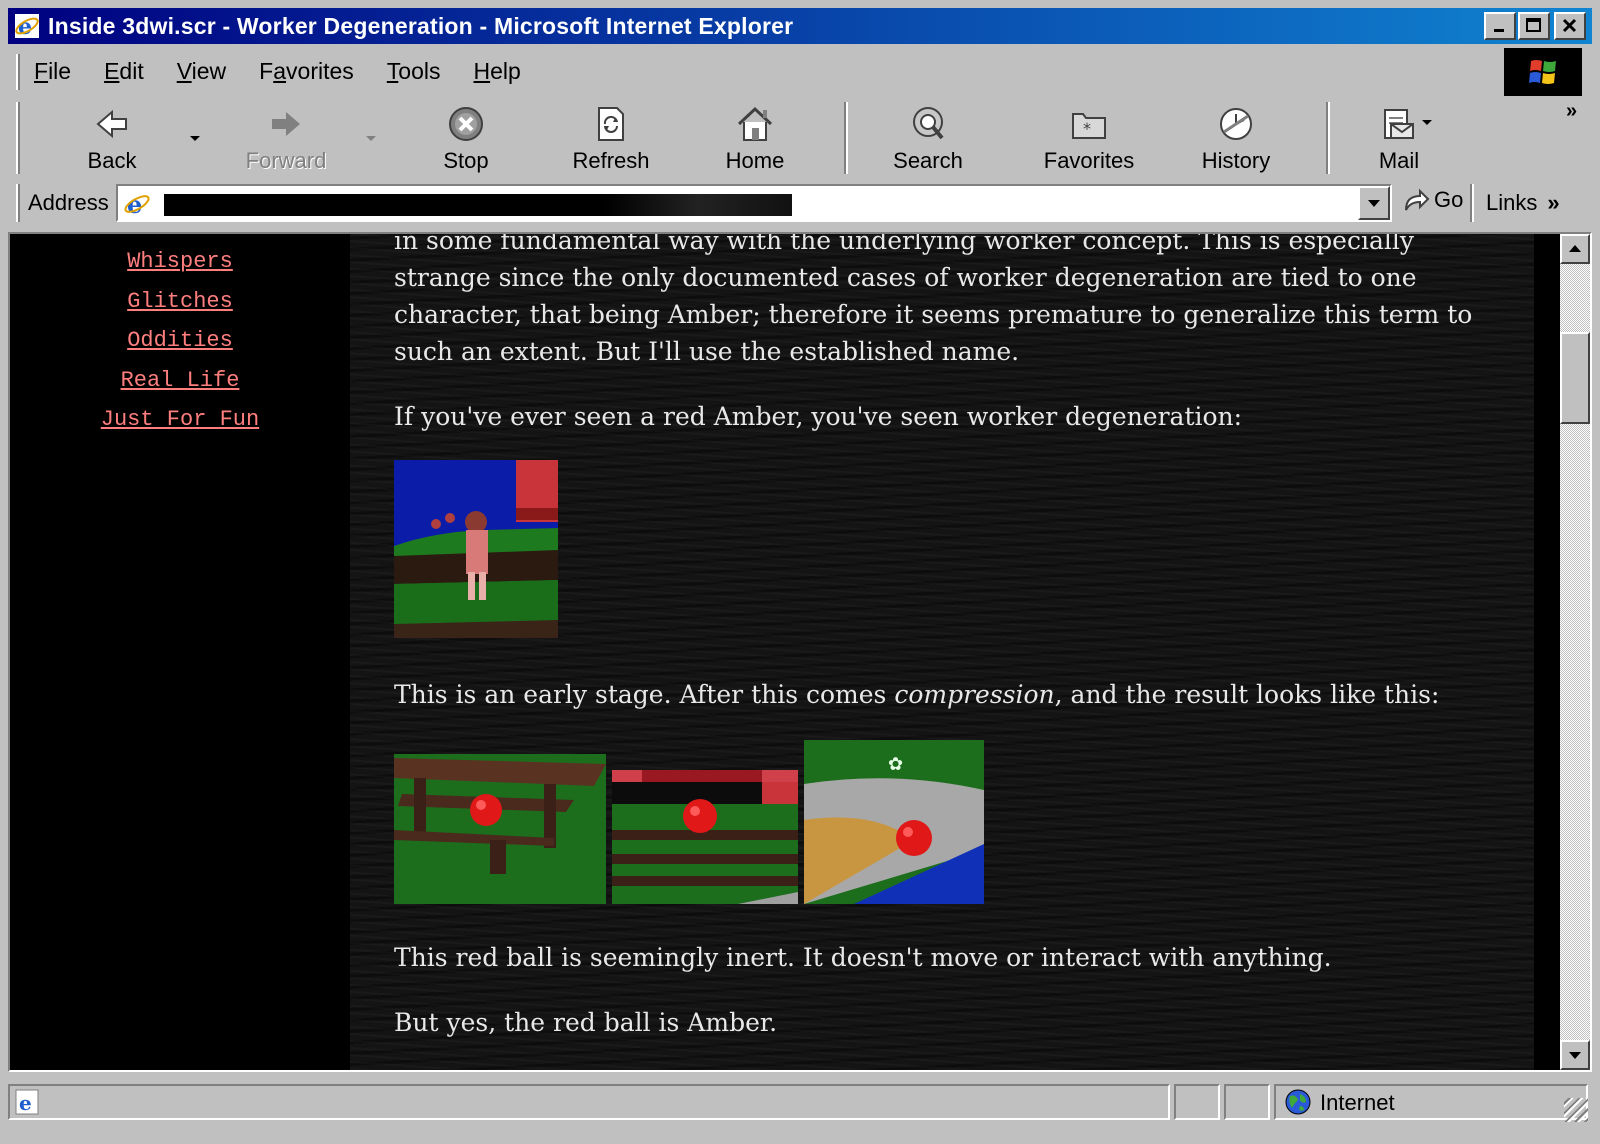 This screenshot has width=1600, height=1144. What do you see at coordinates (478, 205) in the screenshot?
I see `address-url-redacted` at bounding box center [478, 205].